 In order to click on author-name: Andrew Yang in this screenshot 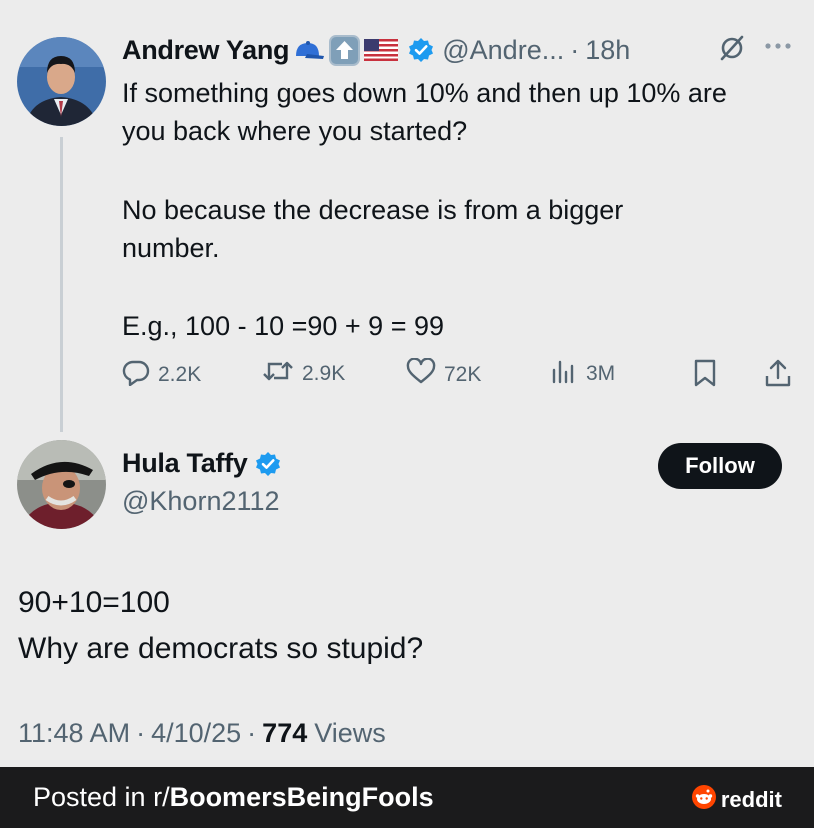, I will do `click(206, 50)`.